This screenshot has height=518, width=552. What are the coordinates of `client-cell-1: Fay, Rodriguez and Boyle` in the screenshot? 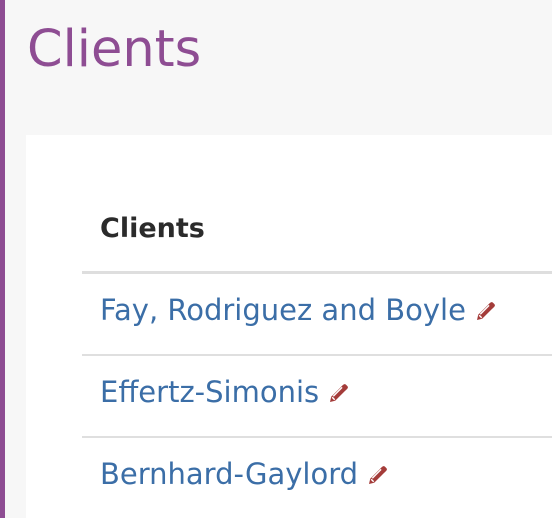 It's located at (299, 310).